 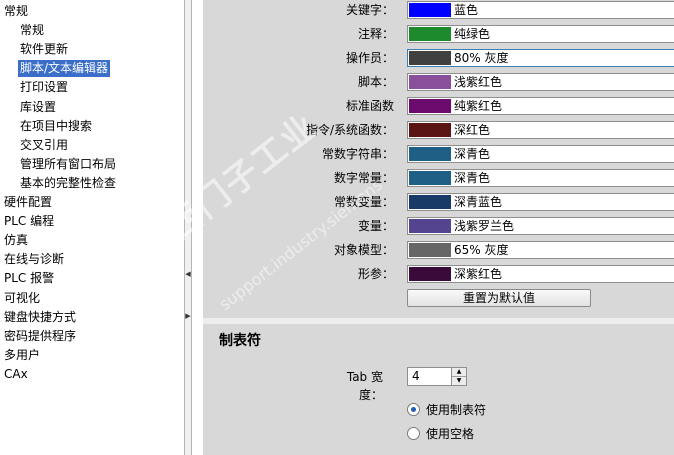 What do you see at coordinates (68, 183) in the screenshot?
I see `nav-item: 基本的完整性检查` at bounding box center [68, 183].